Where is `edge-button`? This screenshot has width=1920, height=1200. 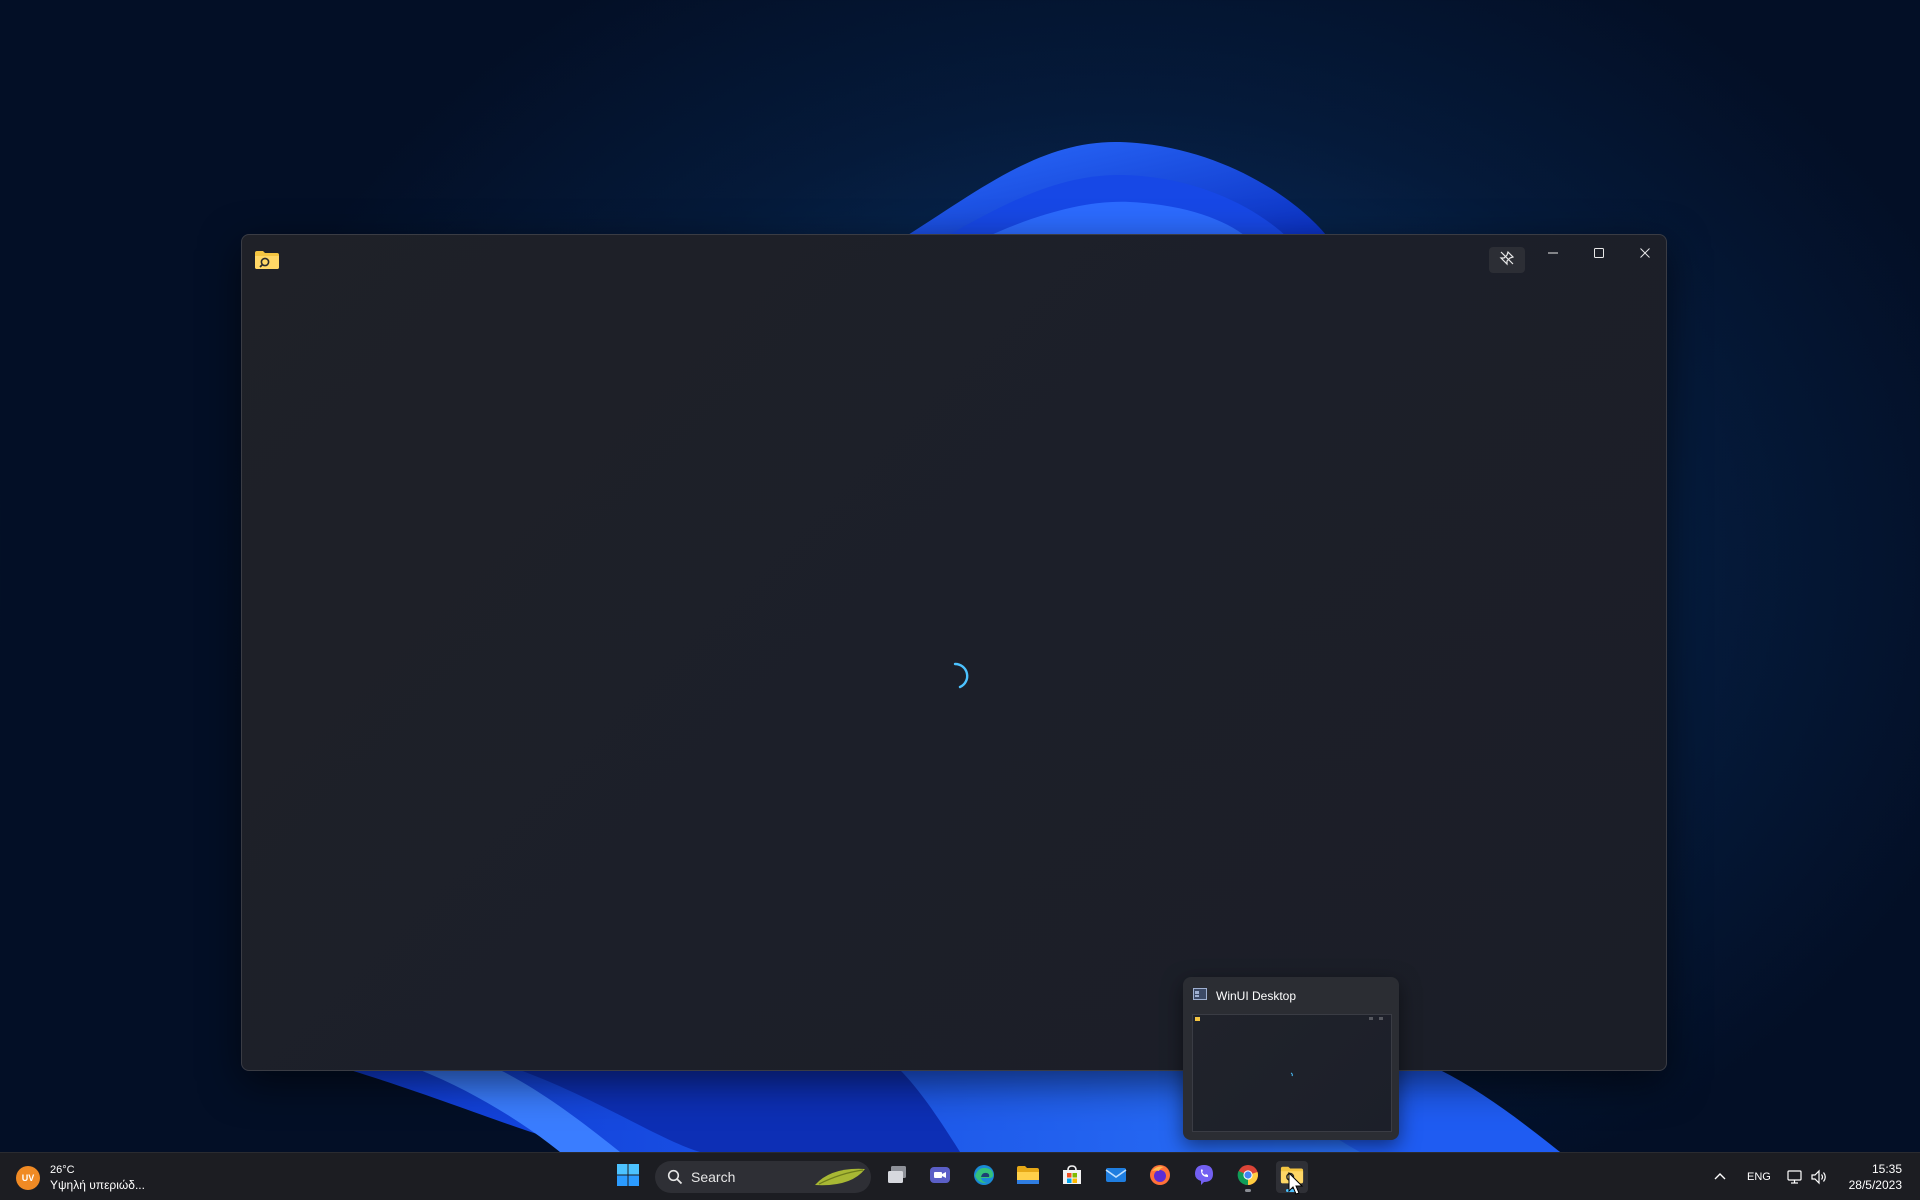 edge-button is located at coordinates (984, 1177).